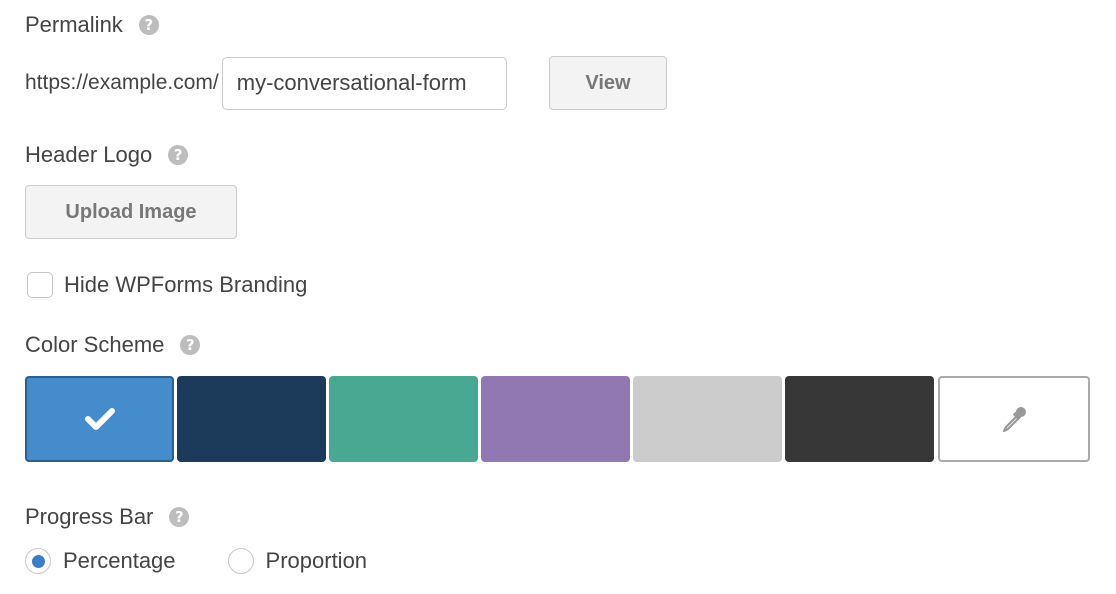  What do you see at coordinates (95, 344) in the screenshot?
I see `color-scheme-label-text: Color Scheme` at bounding box center [95, 344].